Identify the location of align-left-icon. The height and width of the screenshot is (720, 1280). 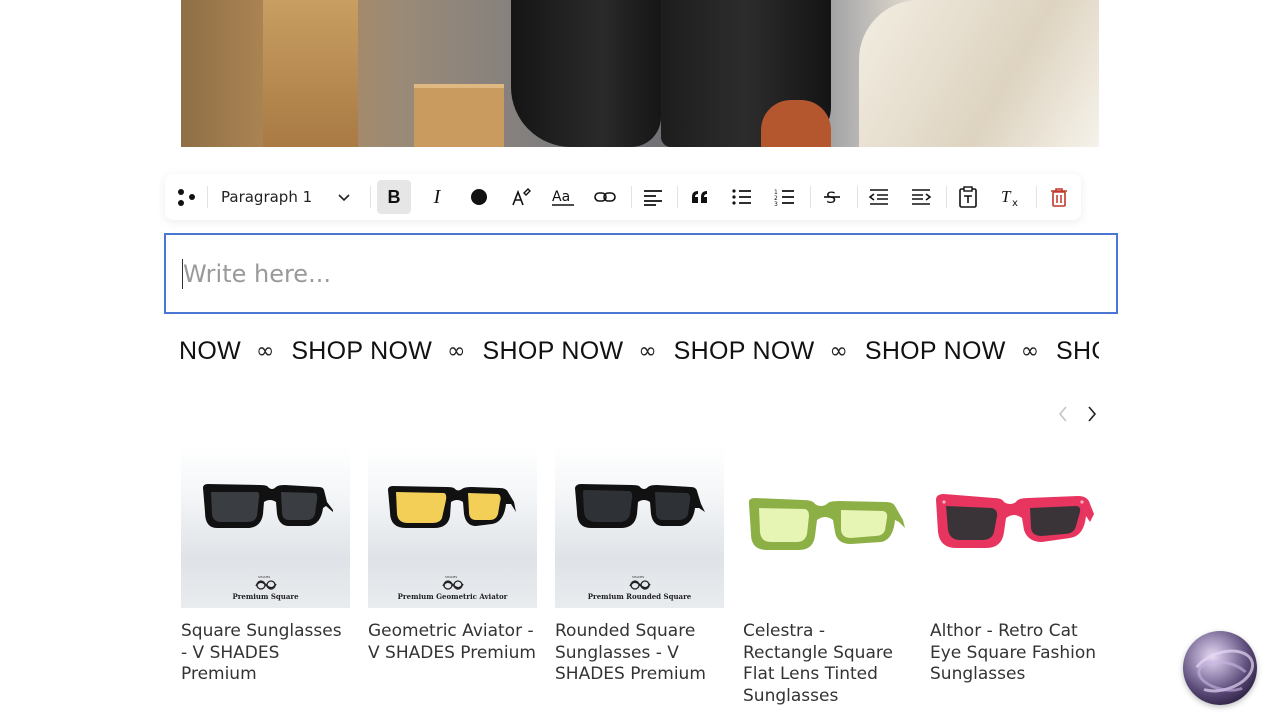
(653, 197).